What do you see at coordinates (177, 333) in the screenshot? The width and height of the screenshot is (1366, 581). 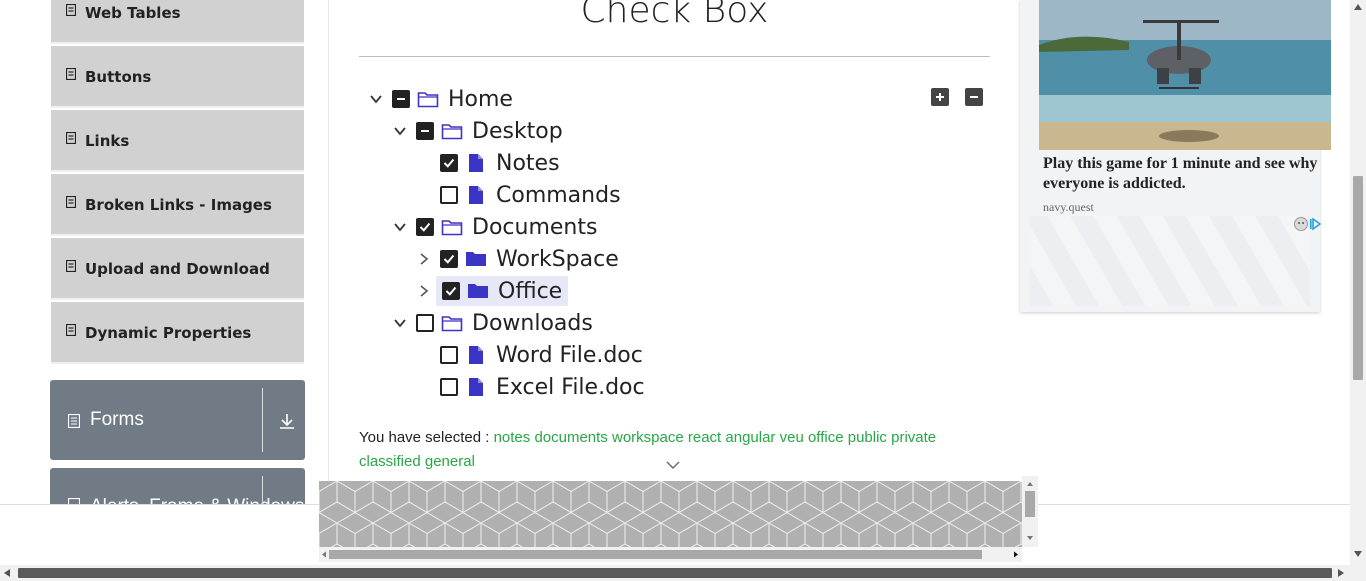 I see `sidebar-item-dynamic-properties: Dynamic Properties` at bounding box center [177, 333].